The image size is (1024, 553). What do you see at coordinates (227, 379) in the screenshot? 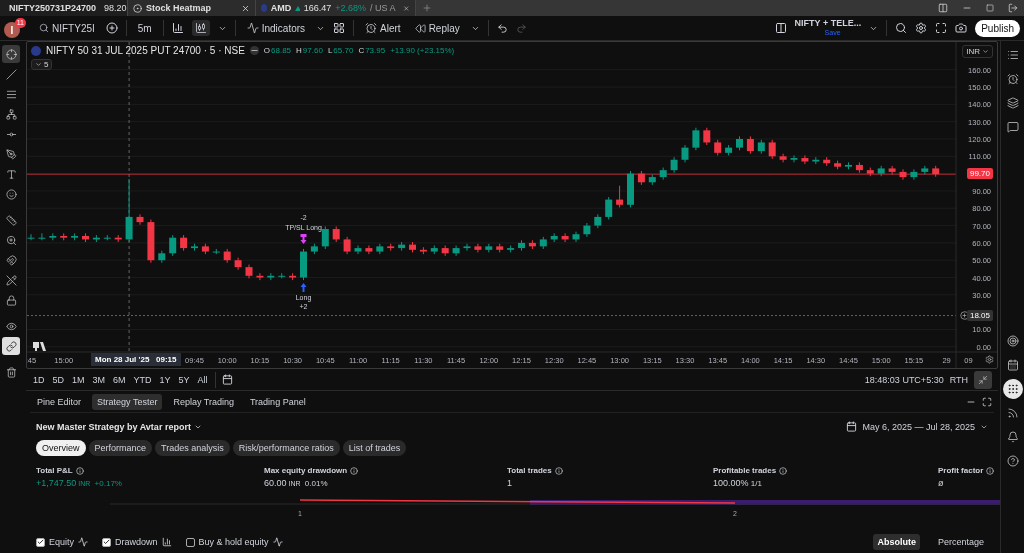
I see `calendar-icon` at bounding box center [227, 379].